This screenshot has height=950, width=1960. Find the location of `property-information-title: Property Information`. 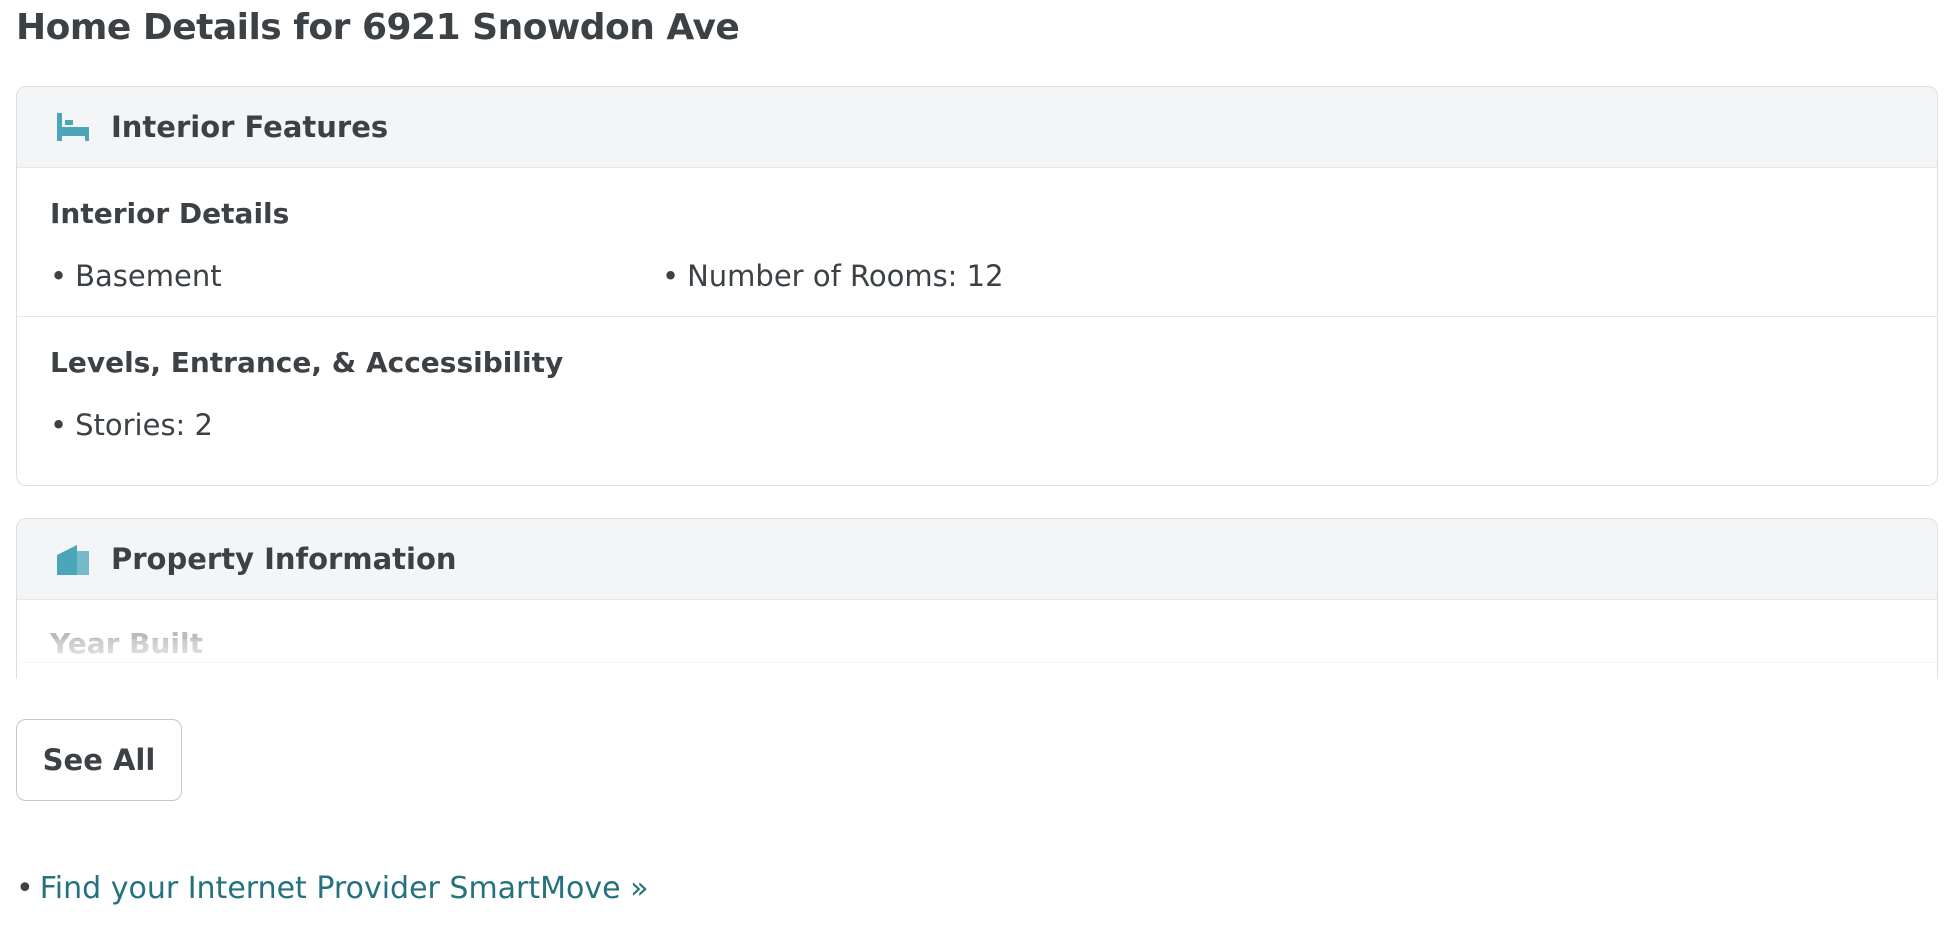

property-information-title: Property Information is located at coordinates (284, 559).